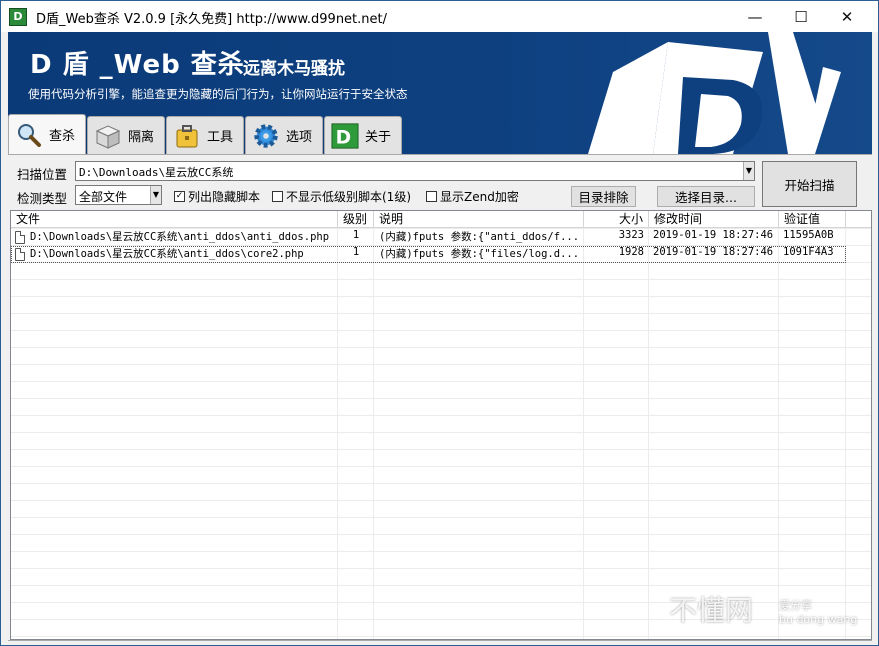  I want to click on tab-scan: 查杀, so click(47, 134).